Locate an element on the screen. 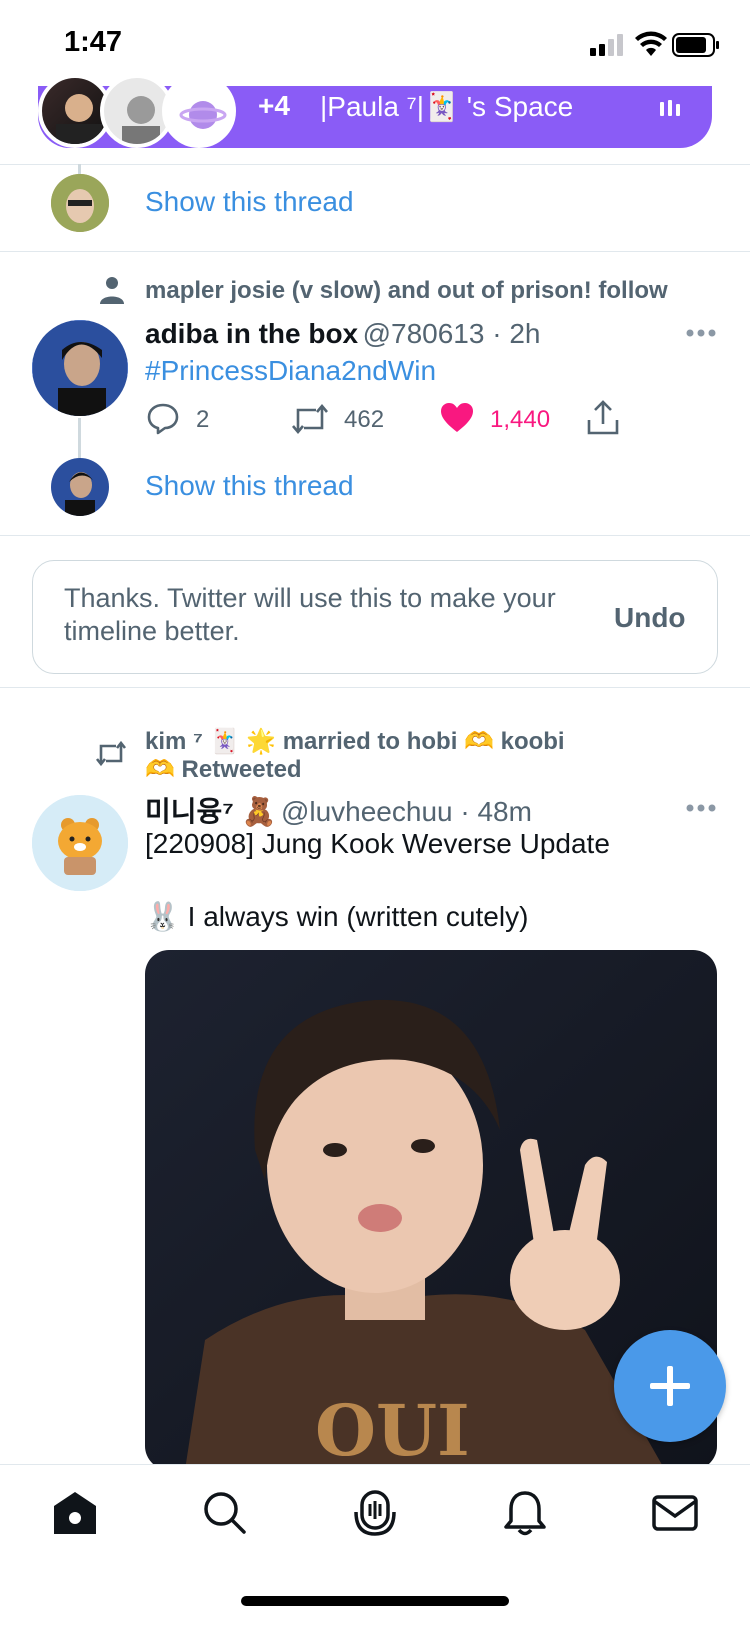  tweet-header: adiba in the box @780613 · 2h is located at coordinates (342, 334).